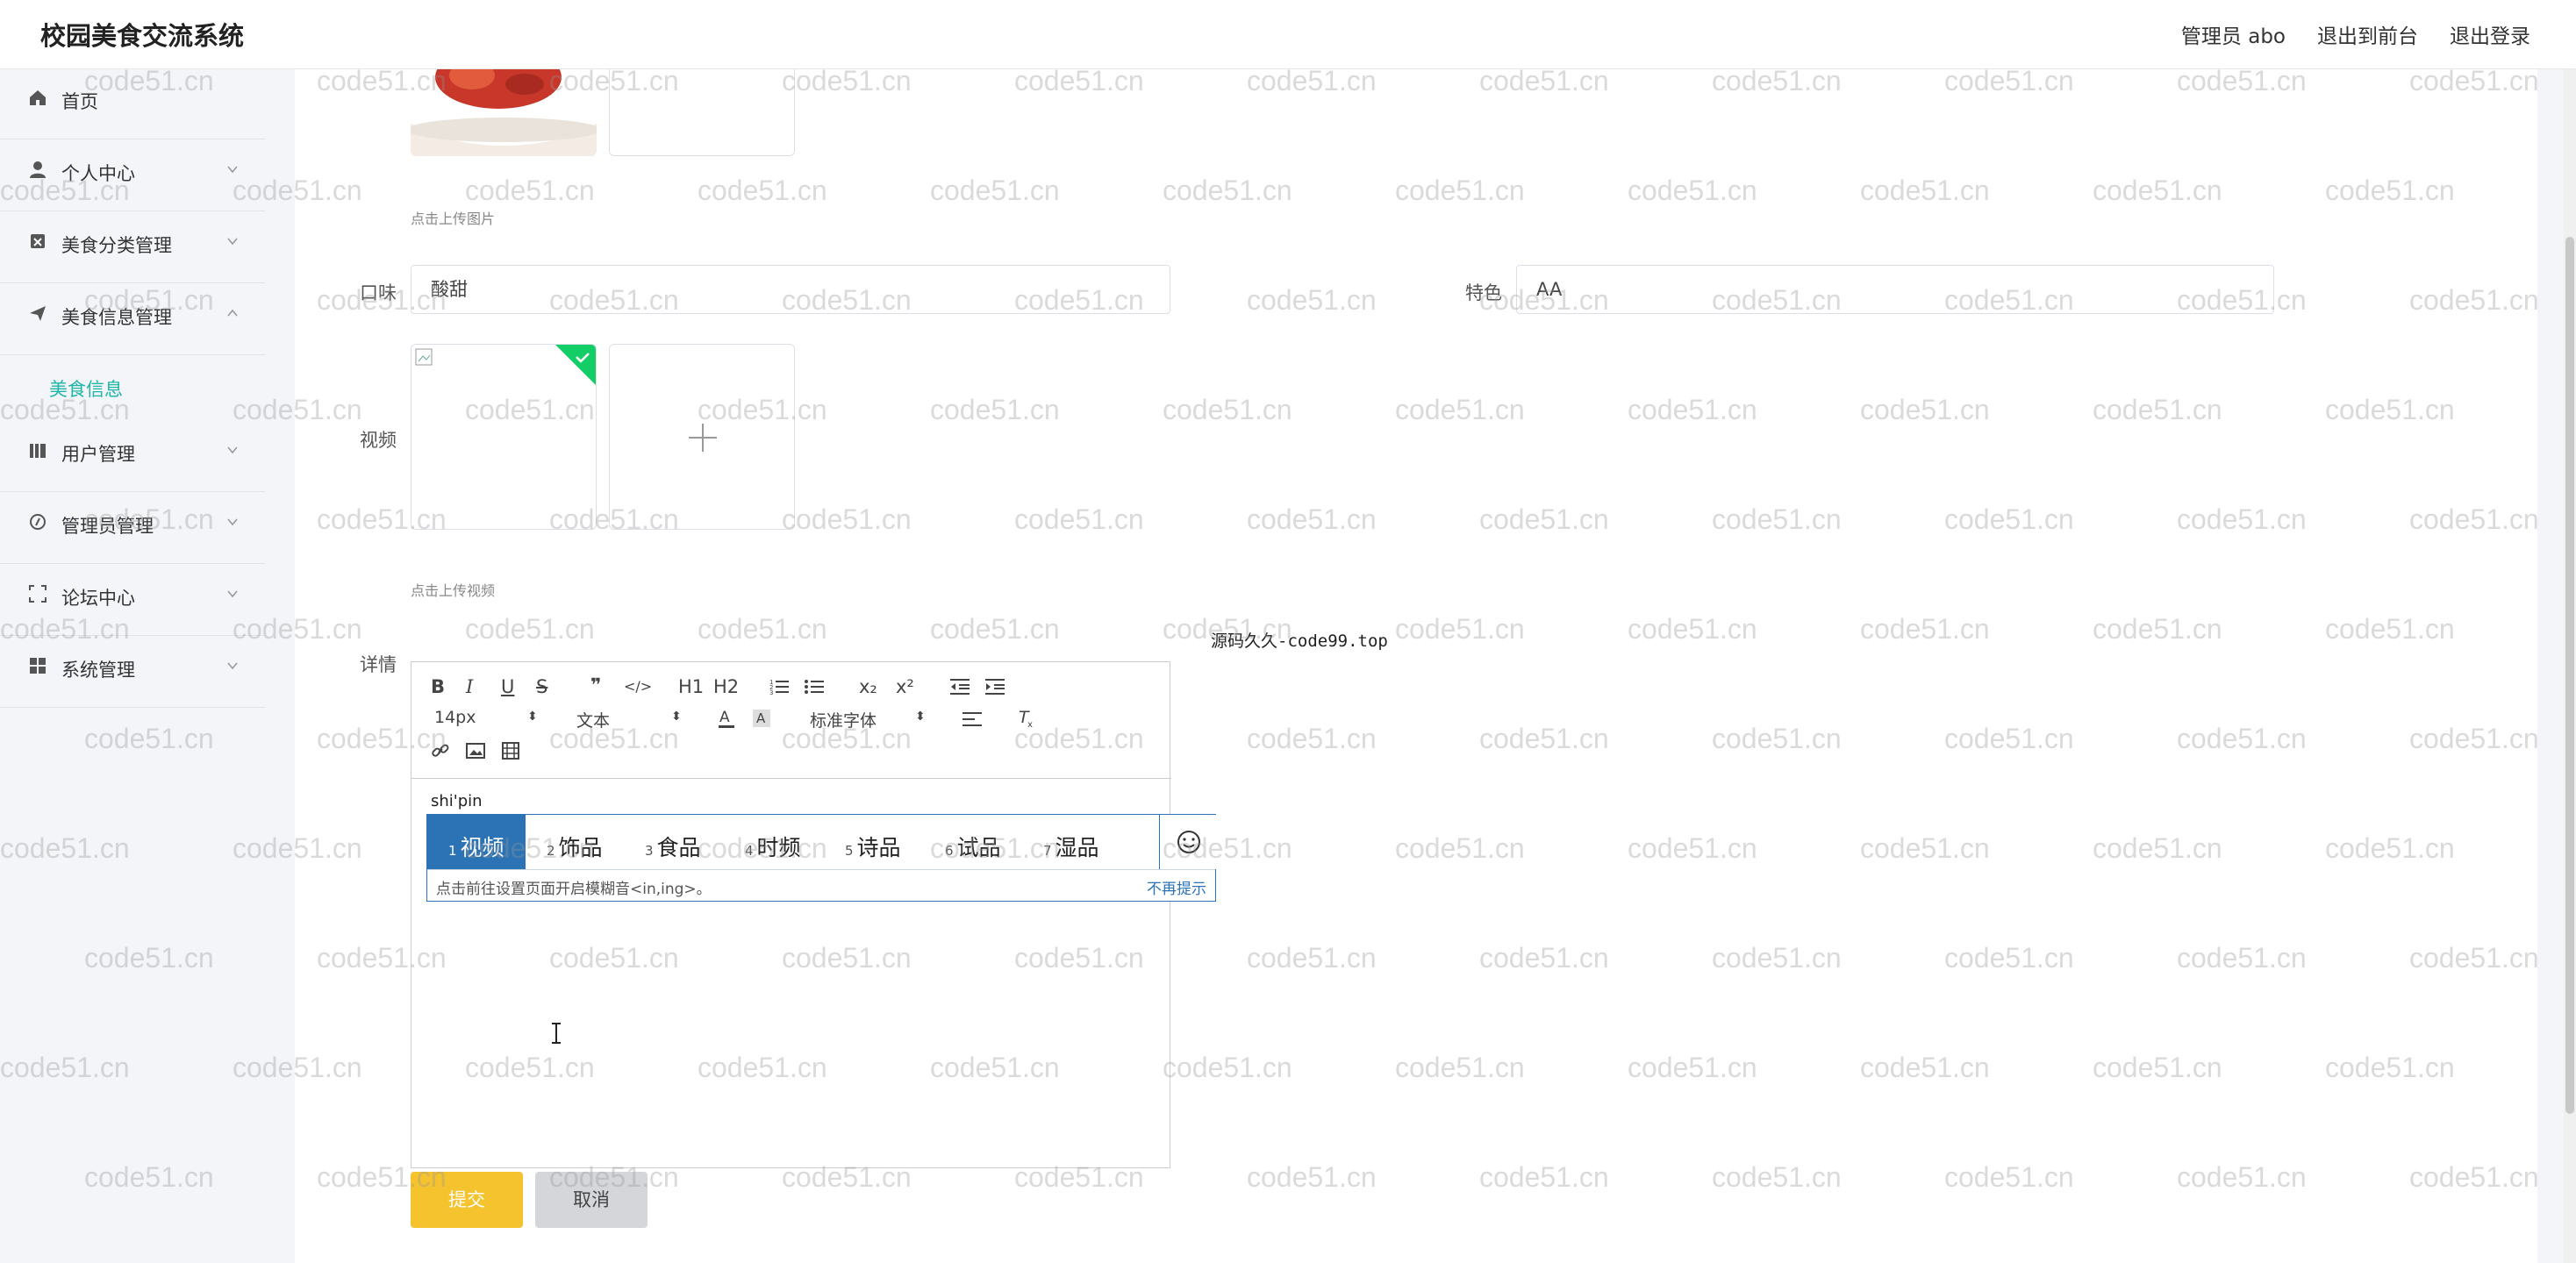  I want to click on video-icon, so click(510, 750).